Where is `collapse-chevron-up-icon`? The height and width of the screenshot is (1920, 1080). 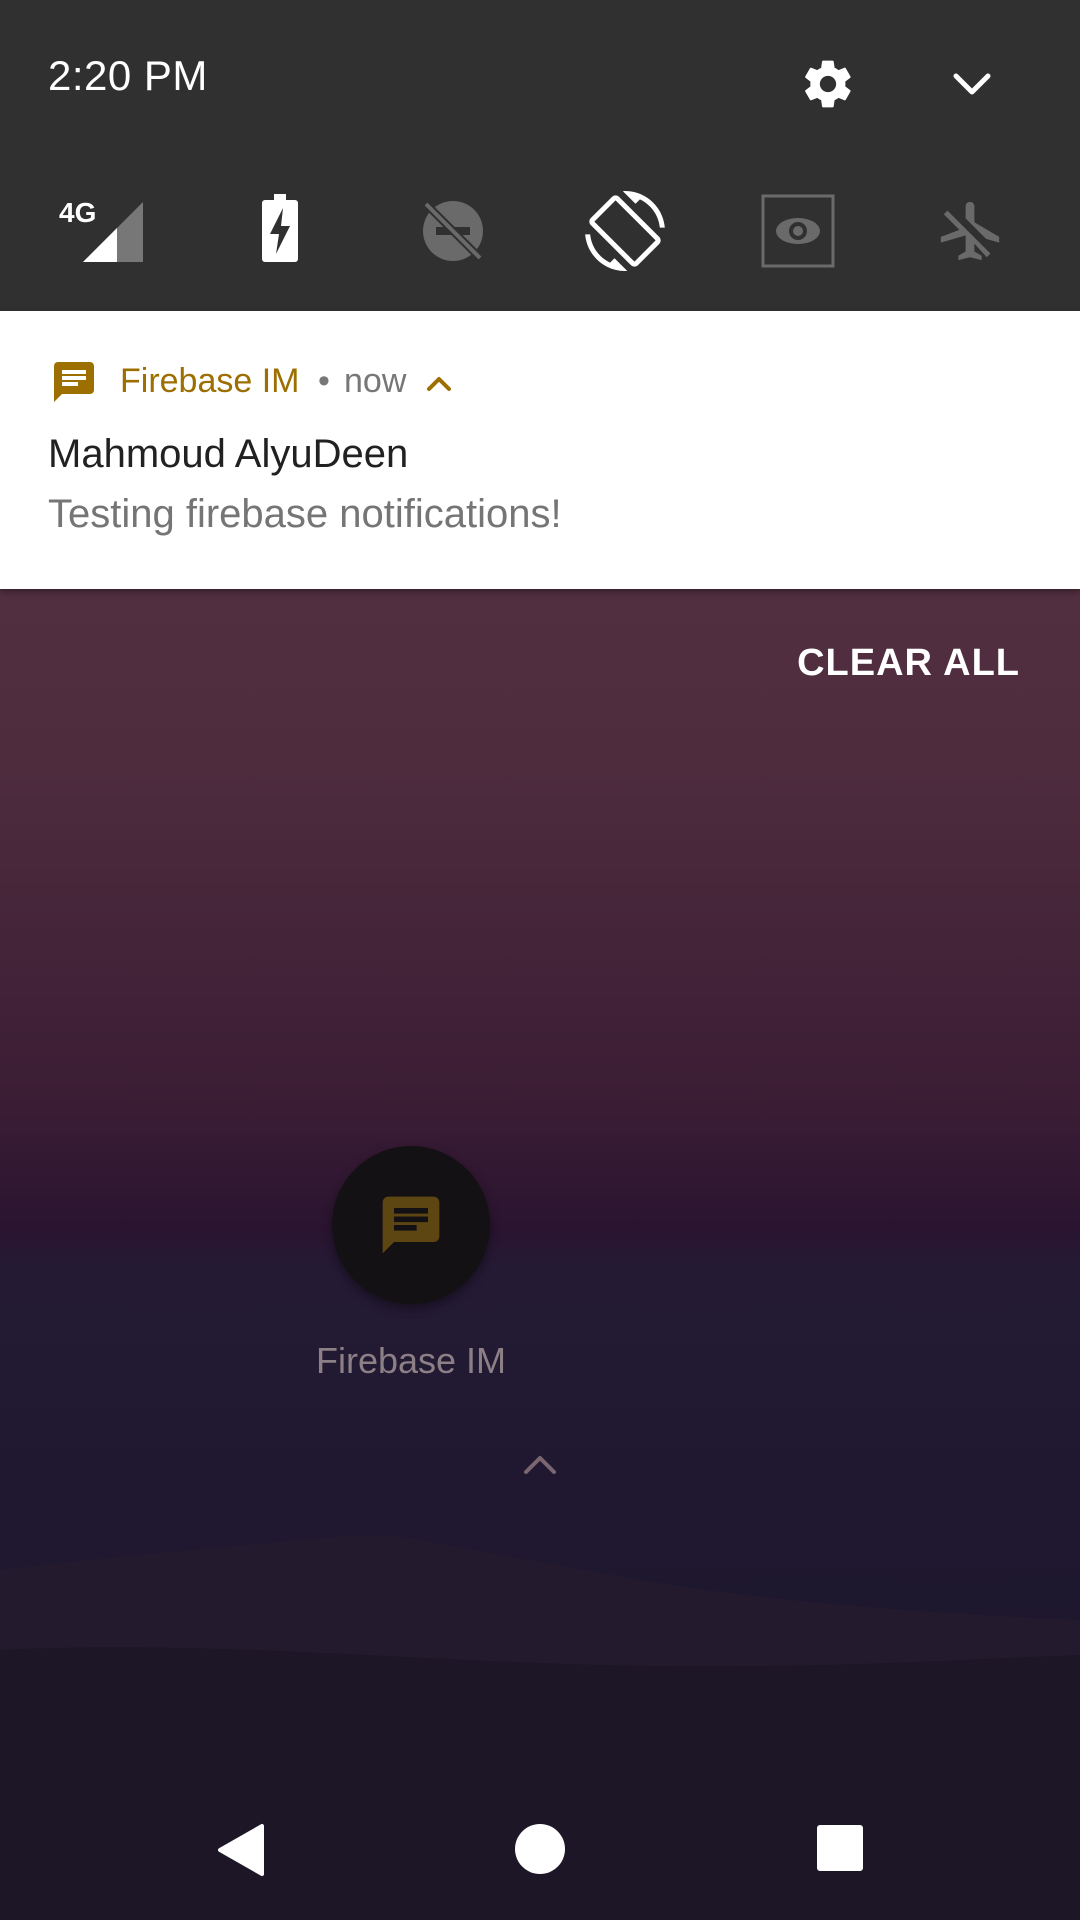 collapse-chevron-up-icon is located at coordinates (439, 383).